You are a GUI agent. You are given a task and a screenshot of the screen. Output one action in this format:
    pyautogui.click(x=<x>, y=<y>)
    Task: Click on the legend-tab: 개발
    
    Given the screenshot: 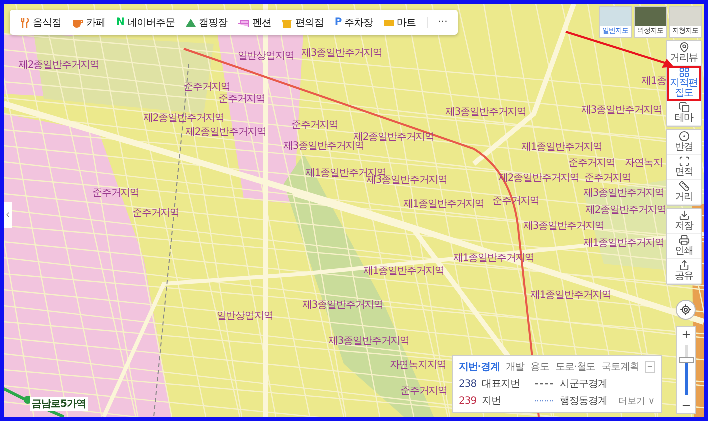 What is the action you would take?
    pyautogui.click(x=515, y=367)
    